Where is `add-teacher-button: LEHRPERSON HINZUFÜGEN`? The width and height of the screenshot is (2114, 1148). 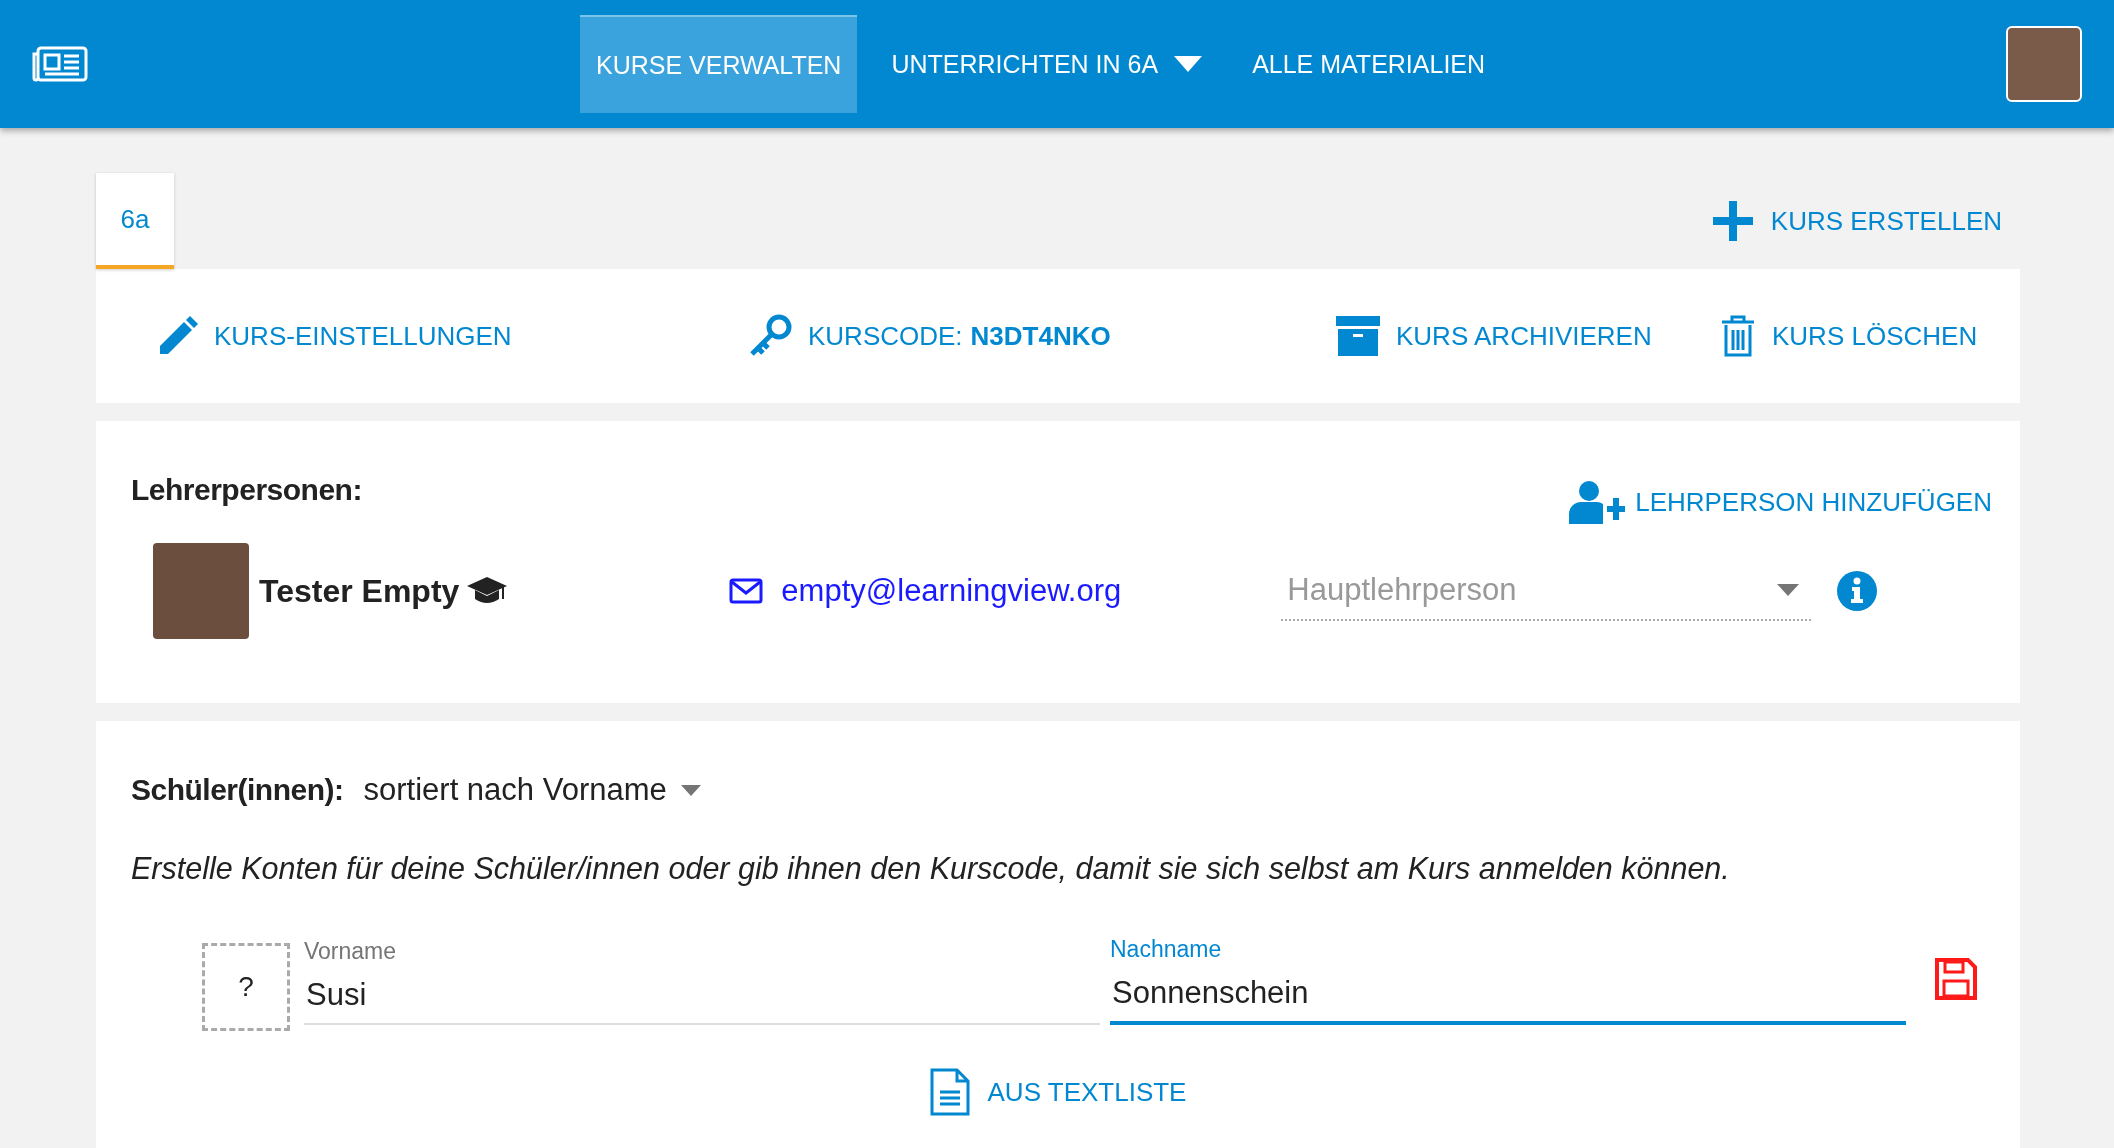
add-teacher-button: LEHRPERSON HINZUFÜGEN is located at coordinates (1780, 502).